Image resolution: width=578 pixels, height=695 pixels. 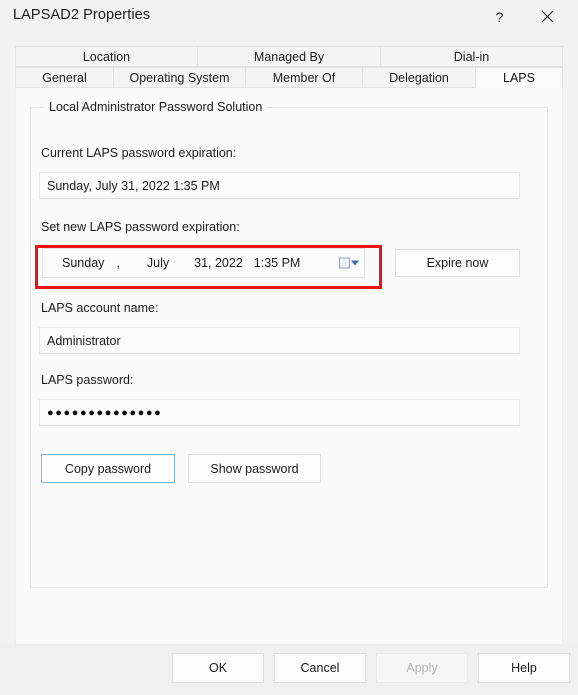 What do you see at coordinates (344, 263) in the screenshot?
I see `calendar-icon` at bounding box center [344, 263].